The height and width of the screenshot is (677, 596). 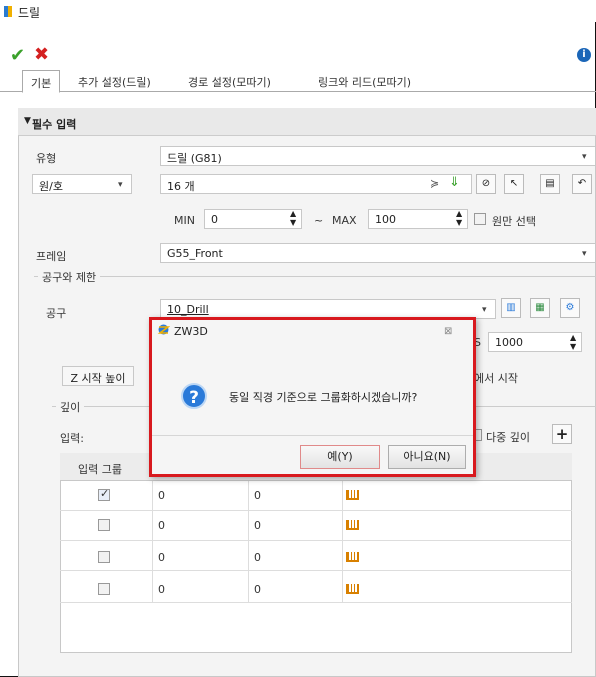 I want to click on hole-type-select: 원/호, so click(x=82, y=184).